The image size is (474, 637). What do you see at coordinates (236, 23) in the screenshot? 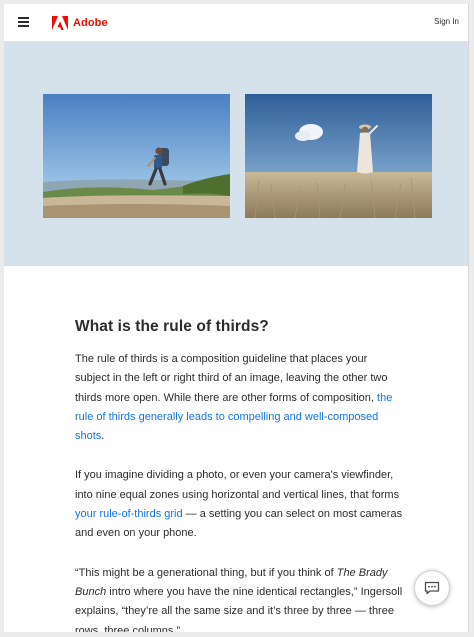
I see `global-nav: Adobe Sign In` at bounding box center [236, 23].